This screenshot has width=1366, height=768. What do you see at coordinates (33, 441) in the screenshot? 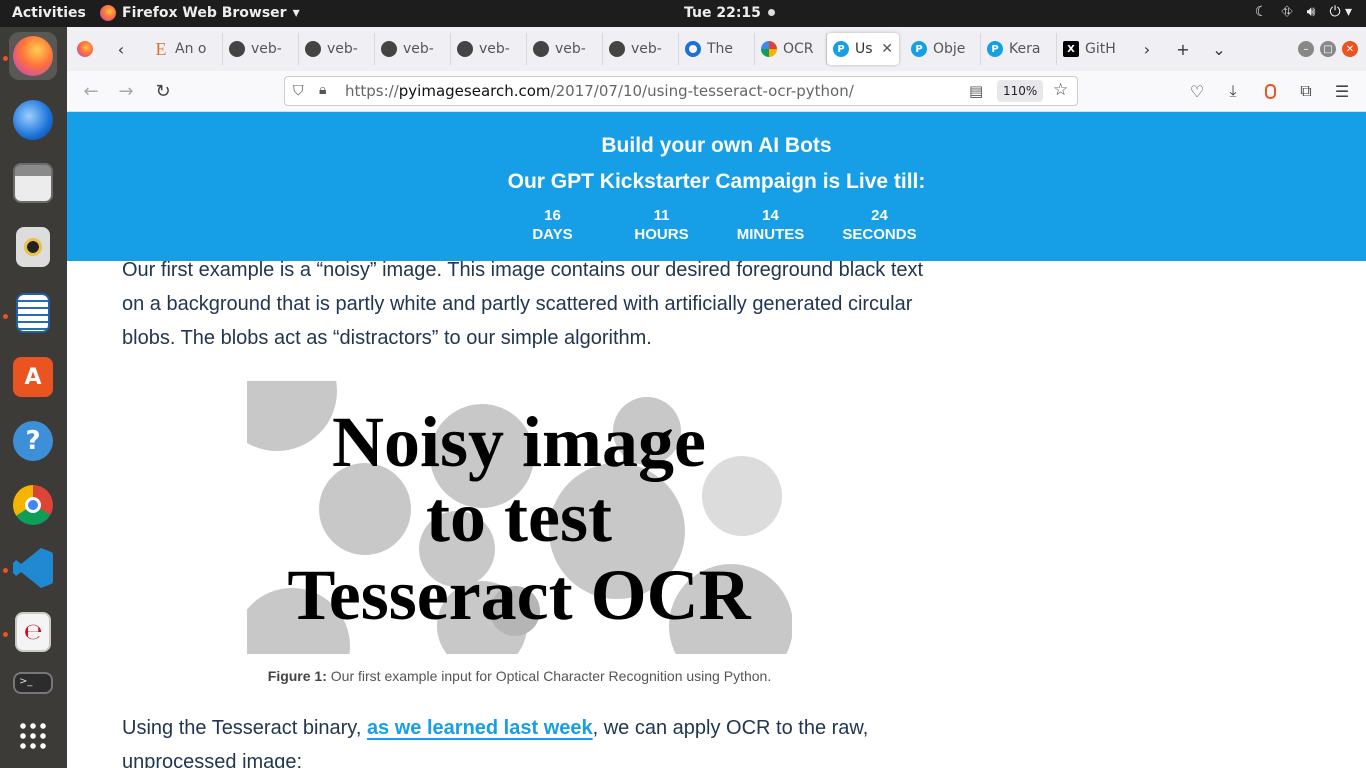
I see `dock-help: ?` at bounding box center [33, 441].